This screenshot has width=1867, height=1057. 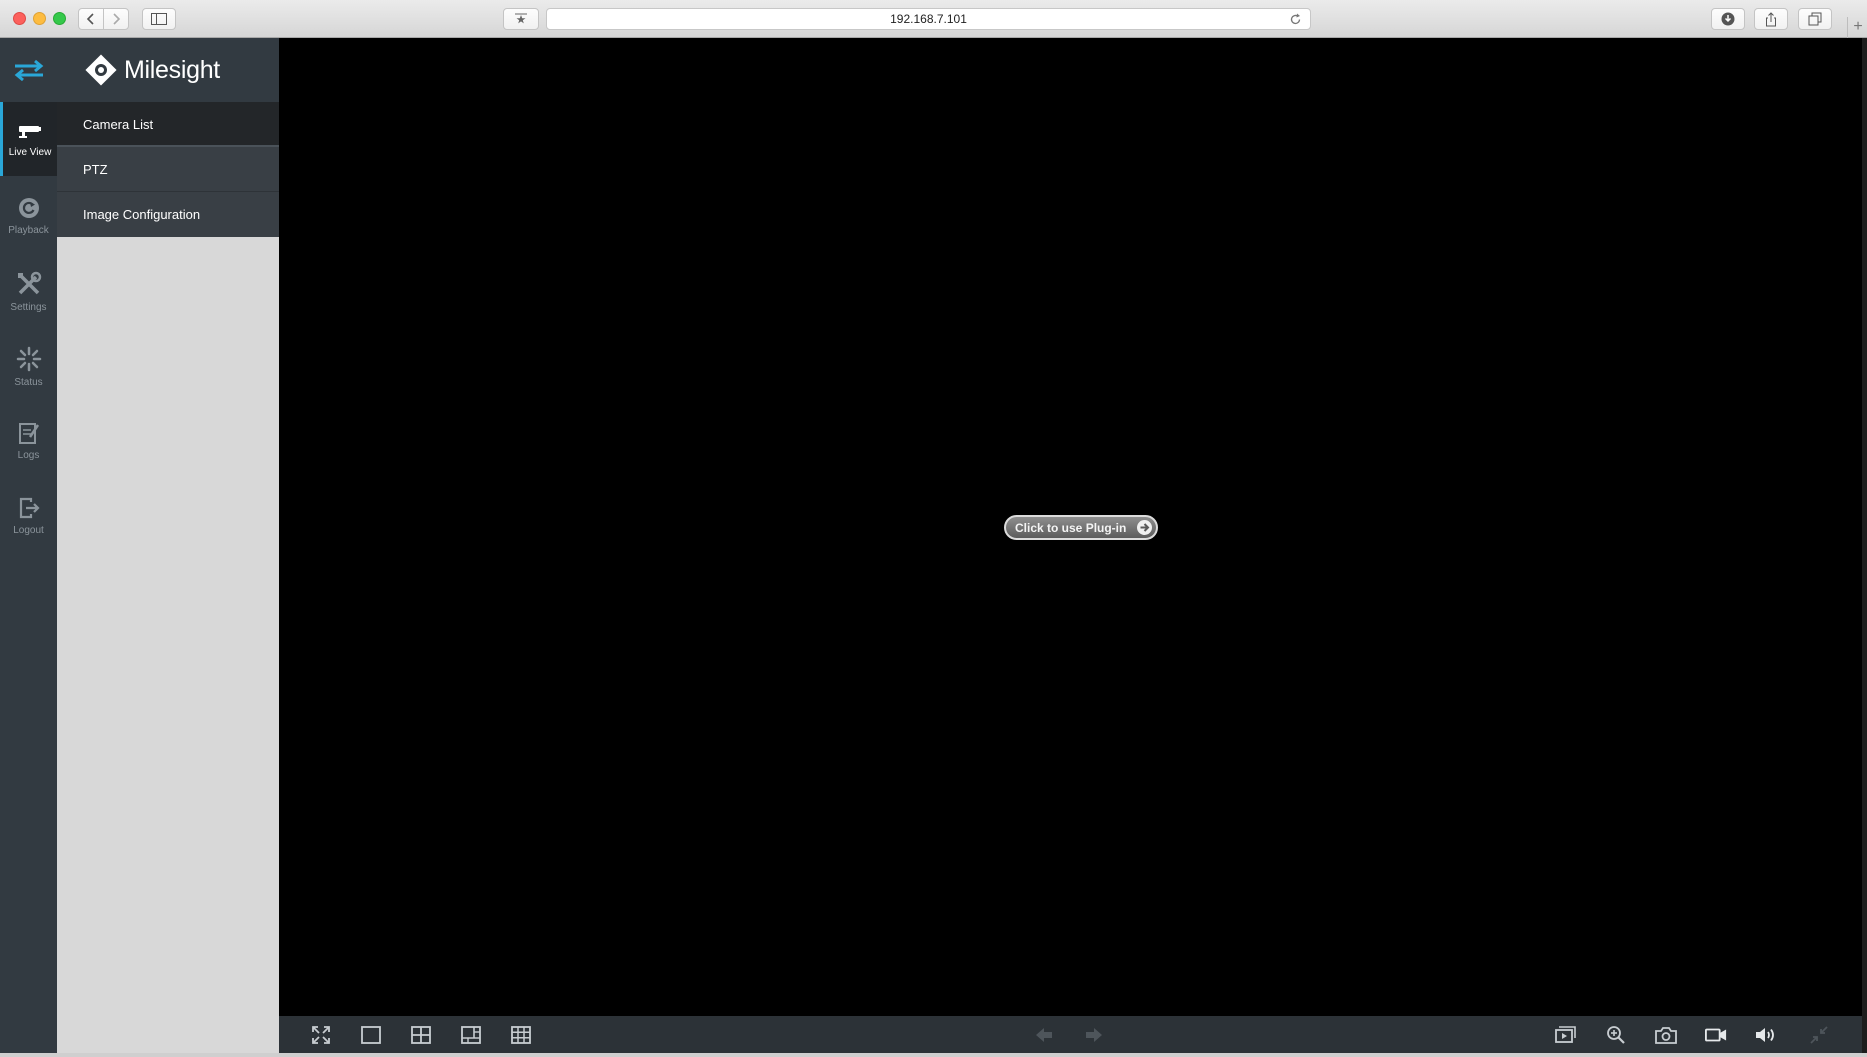 I want to click on six-view-icon, so click(x=471, y=1035).